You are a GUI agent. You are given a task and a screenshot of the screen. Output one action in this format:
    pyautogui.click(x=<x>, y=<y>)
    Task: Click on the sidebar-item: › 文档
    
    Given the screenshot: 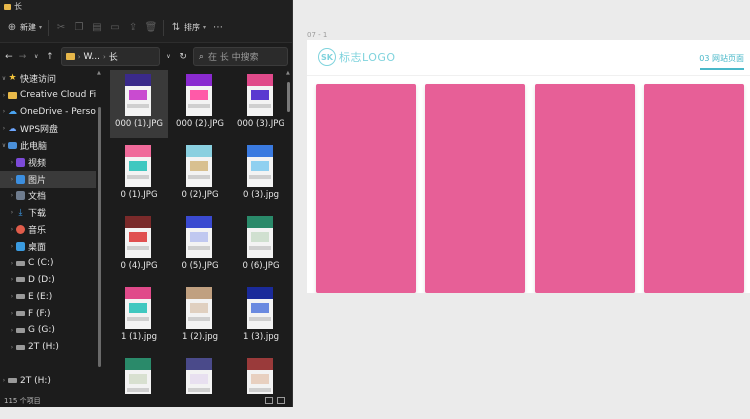 What is the action you would take?
    pyautogui.click(x=48, y=196)
    